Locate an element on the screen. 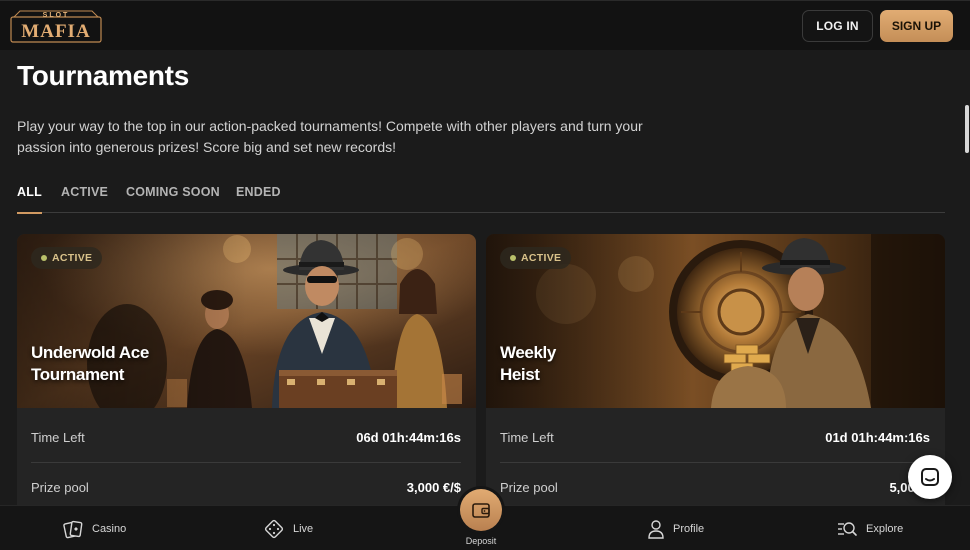  time-left-value: 06d 01h:44m:16s is located at coordinates (408, 437).